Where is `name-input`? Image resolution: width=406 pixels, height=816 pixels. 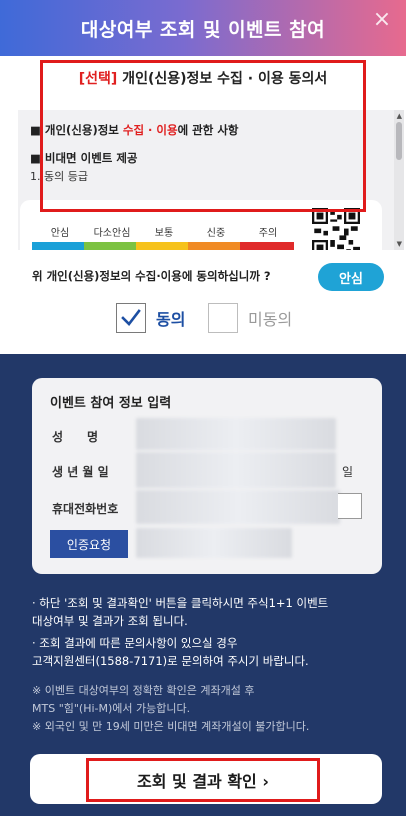 name-input is located at coordinates (236, 434).